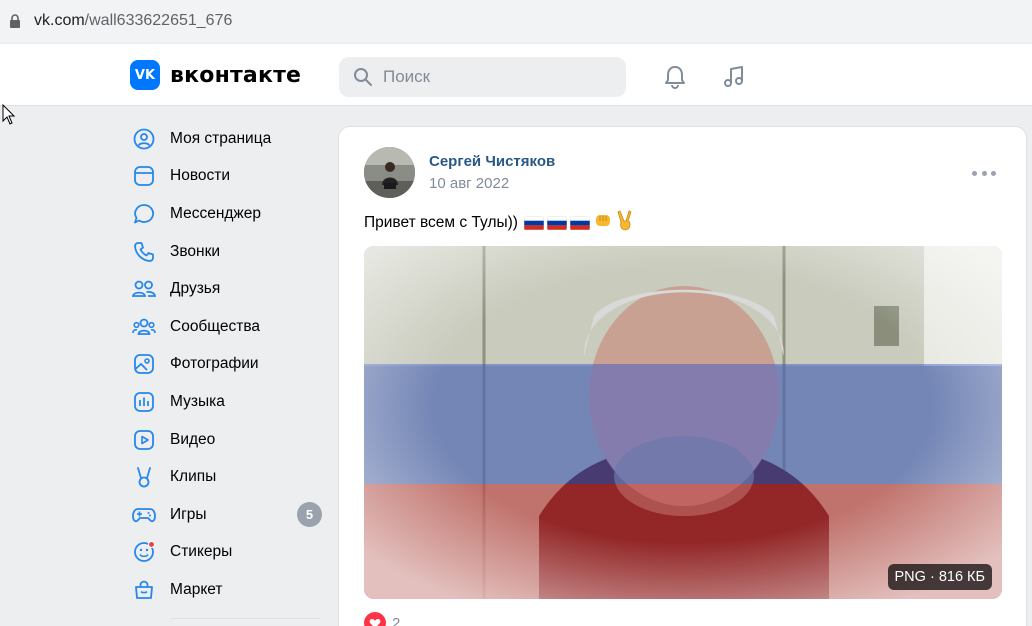 This screenshot has width=1032, height=626. Describe the element at coordinates (215, 326) in the screenshot. I see `sidebar-item-label: Сообщества` at that location.